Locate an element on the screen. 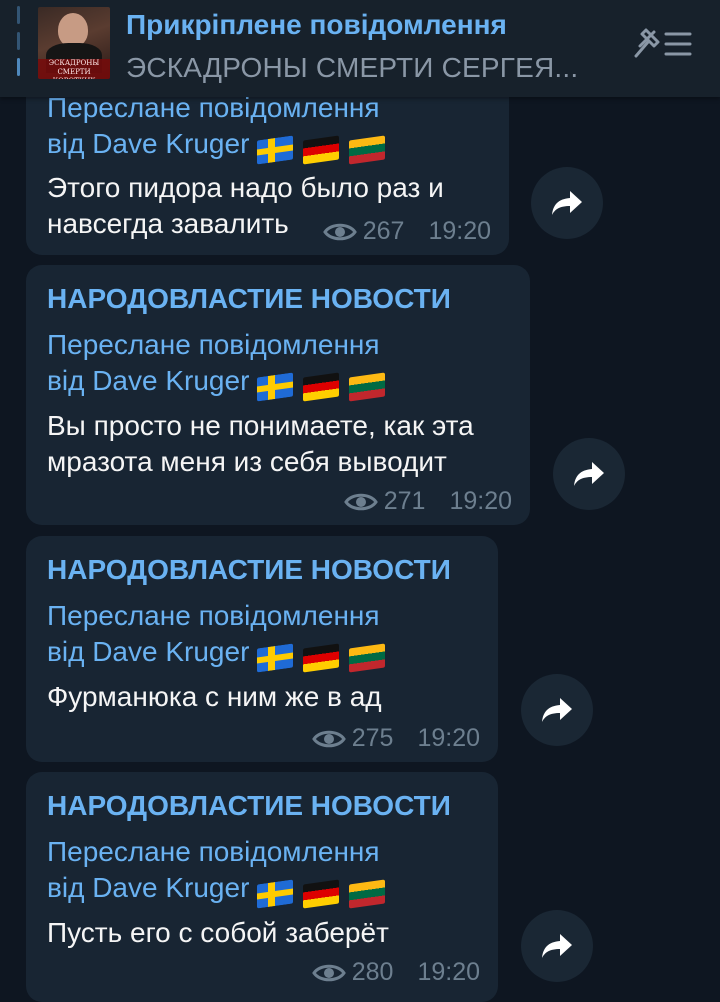  view-count: 267 is located at coordinates (383, 231).